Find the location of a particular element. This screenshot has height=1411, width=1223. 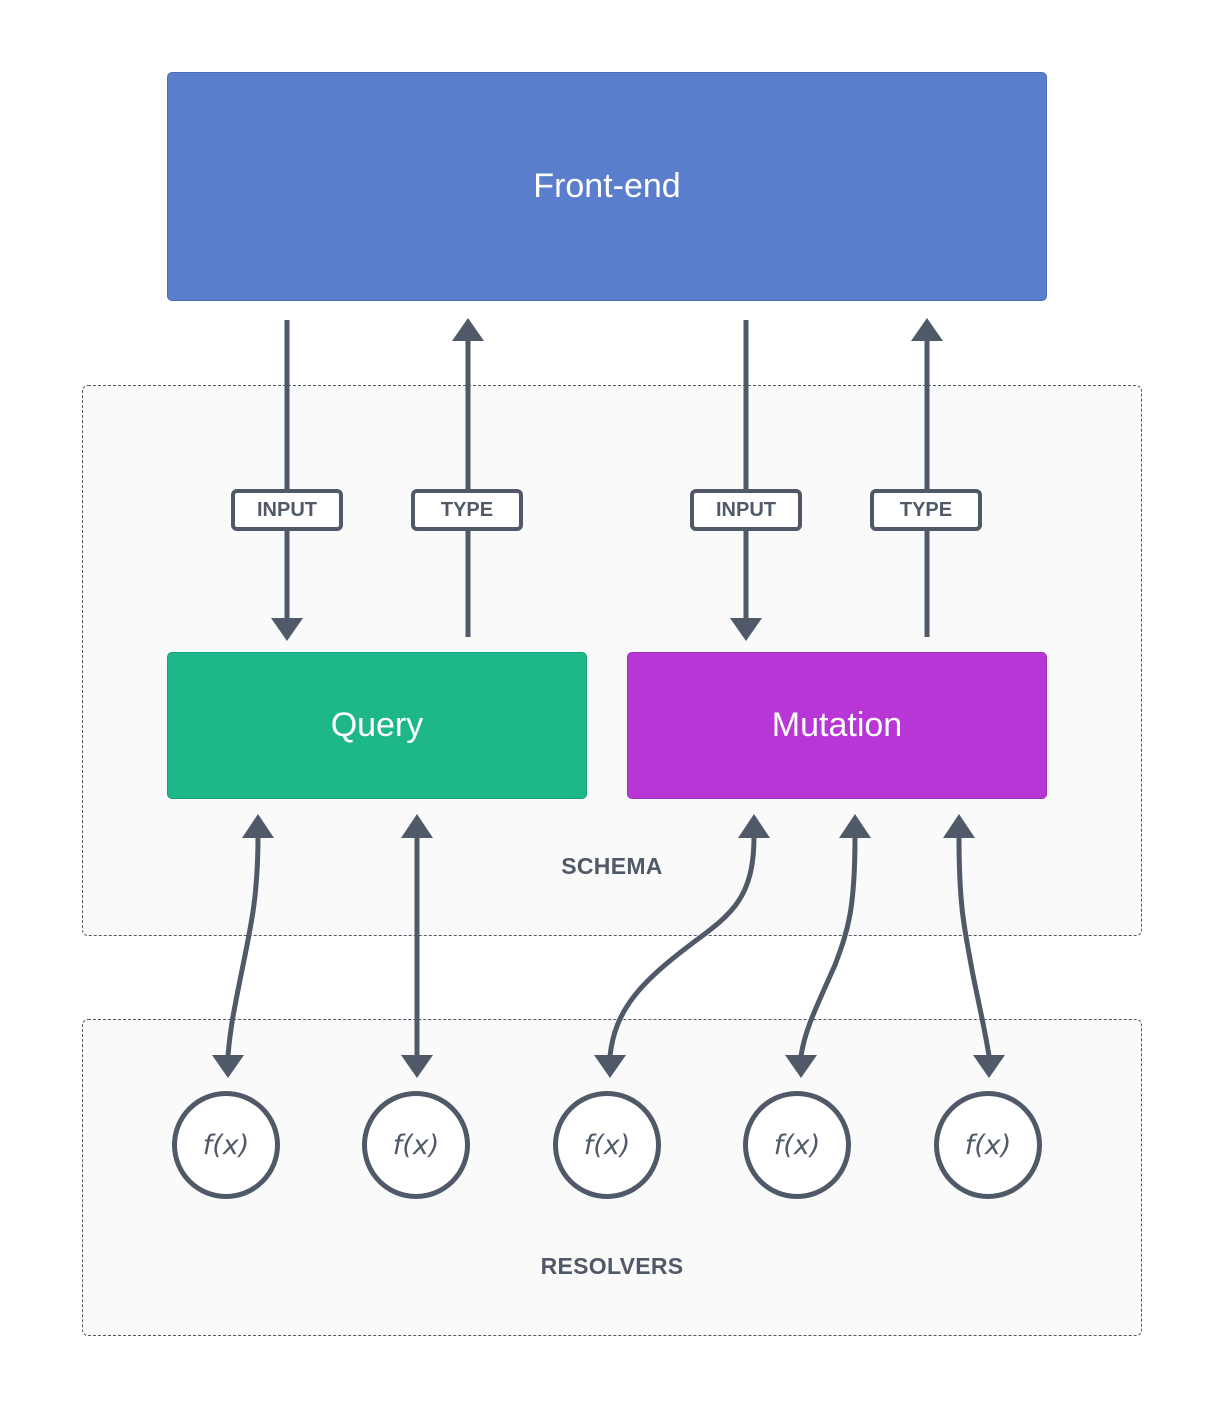

frontend-label: Front-end is located at coordinates (607, 186).